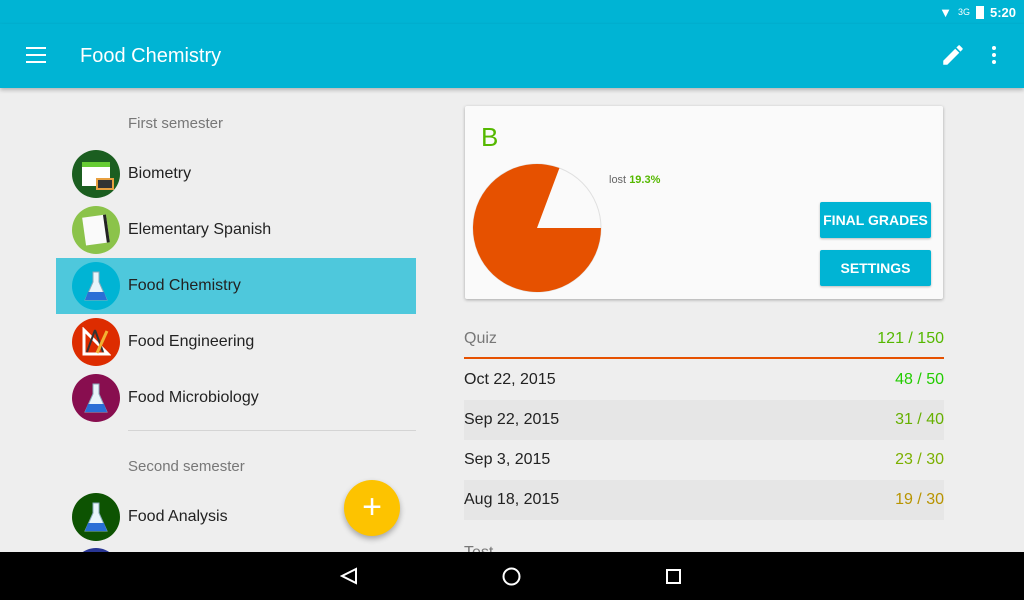 This screenshot has height=600, width=1024. Describe the element at coordinates (96, 230) in the screenshot. I see `notepad-icon` at that location.